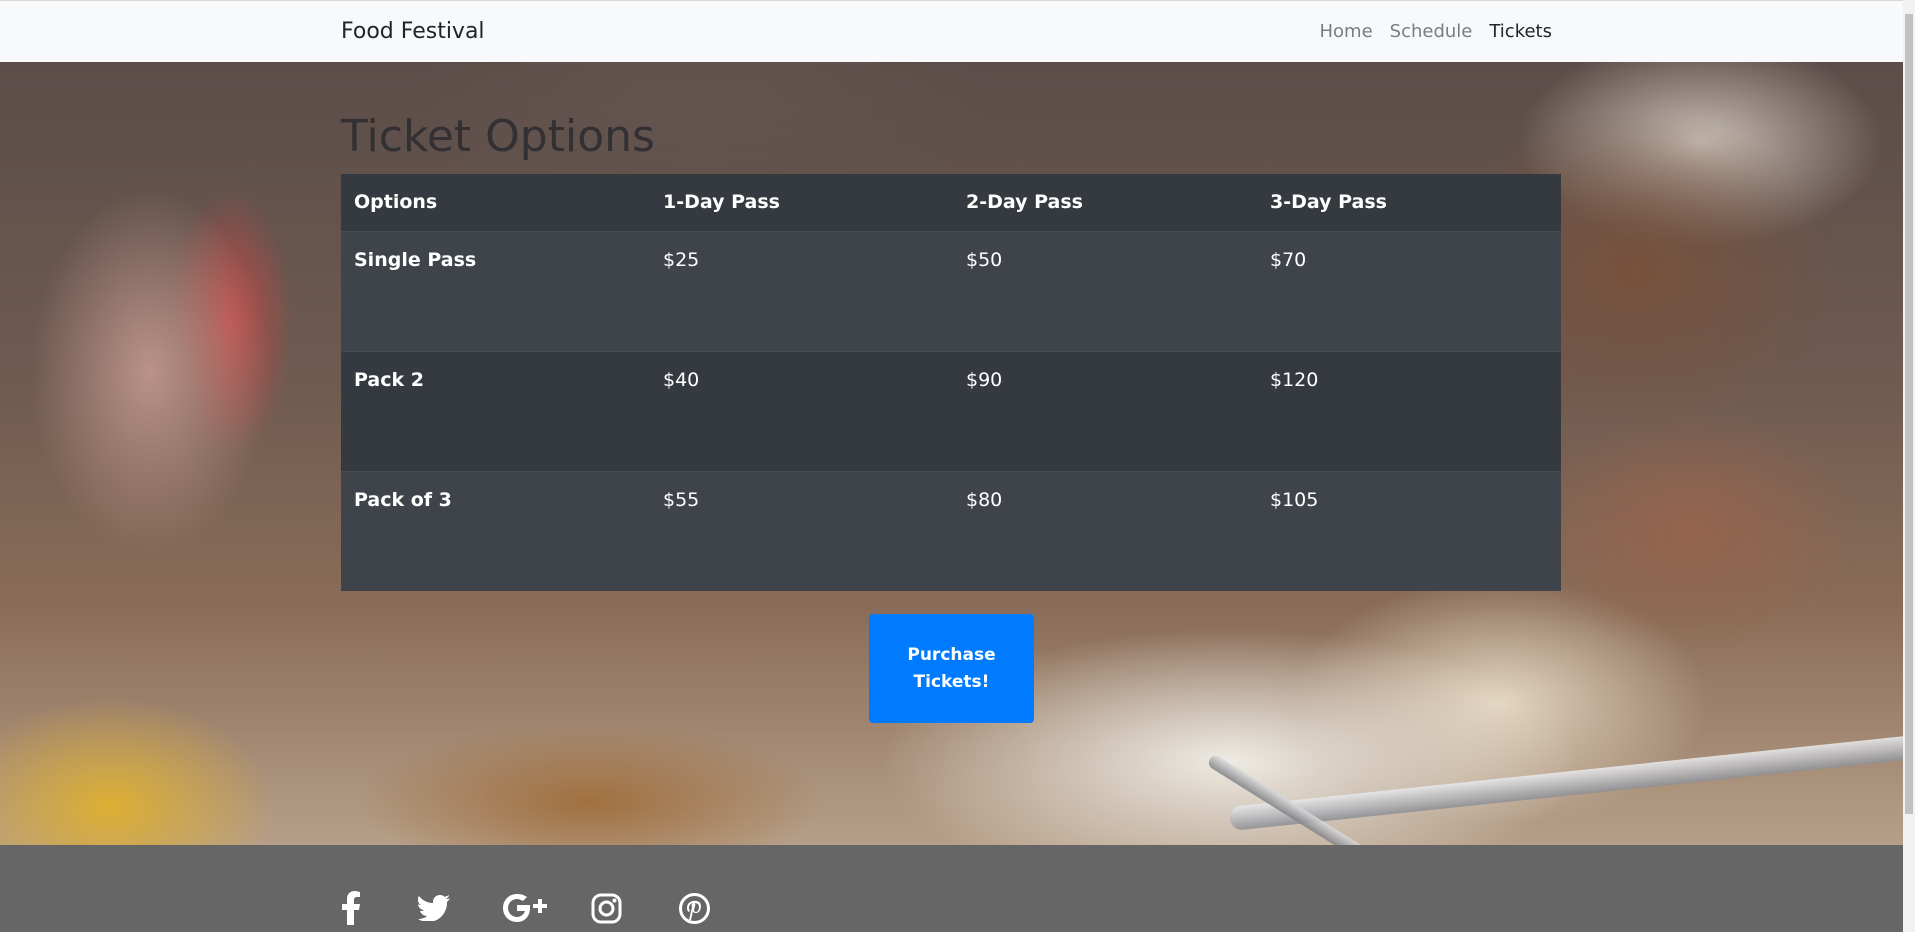 The height and width of the screenshot is (932, 1915). Describe the element at coordinates (1105, 410) in the screenshot. I see `table-cell: $90` at that location.